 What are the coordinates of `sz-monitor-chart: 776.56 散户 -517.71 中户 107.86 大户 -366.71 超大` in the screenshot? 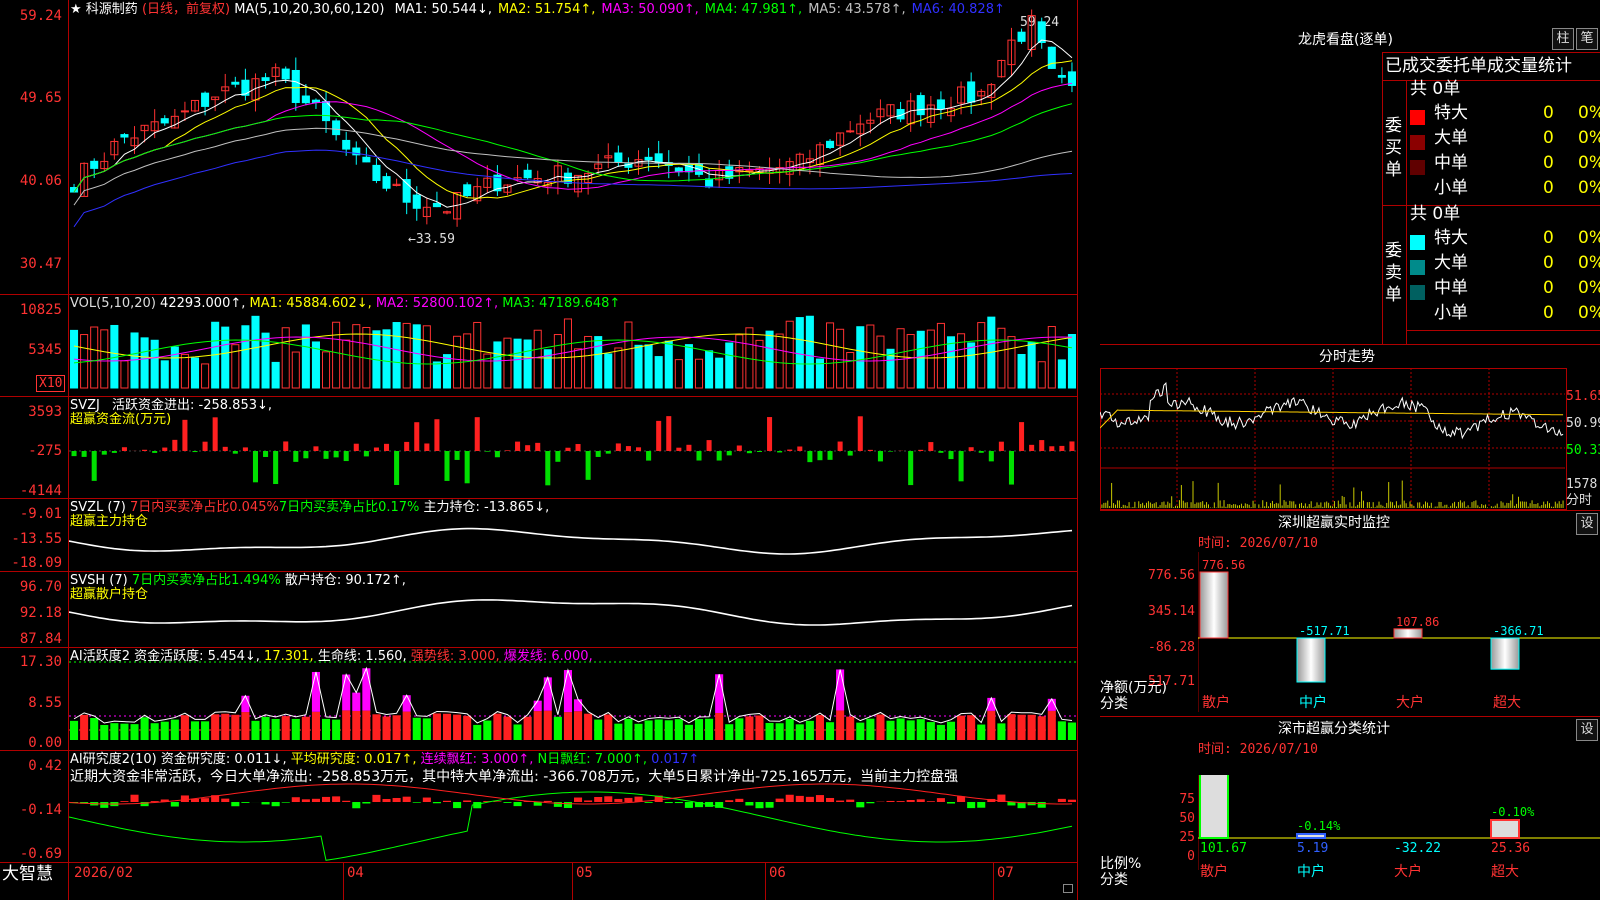 It's located at (1399, 633).